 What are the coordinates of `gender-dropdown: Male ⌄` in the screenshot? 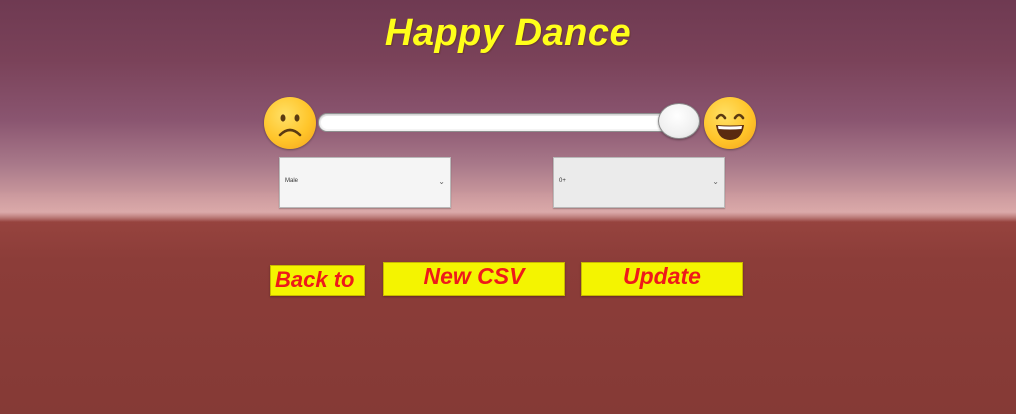 It's located at (365, 182).